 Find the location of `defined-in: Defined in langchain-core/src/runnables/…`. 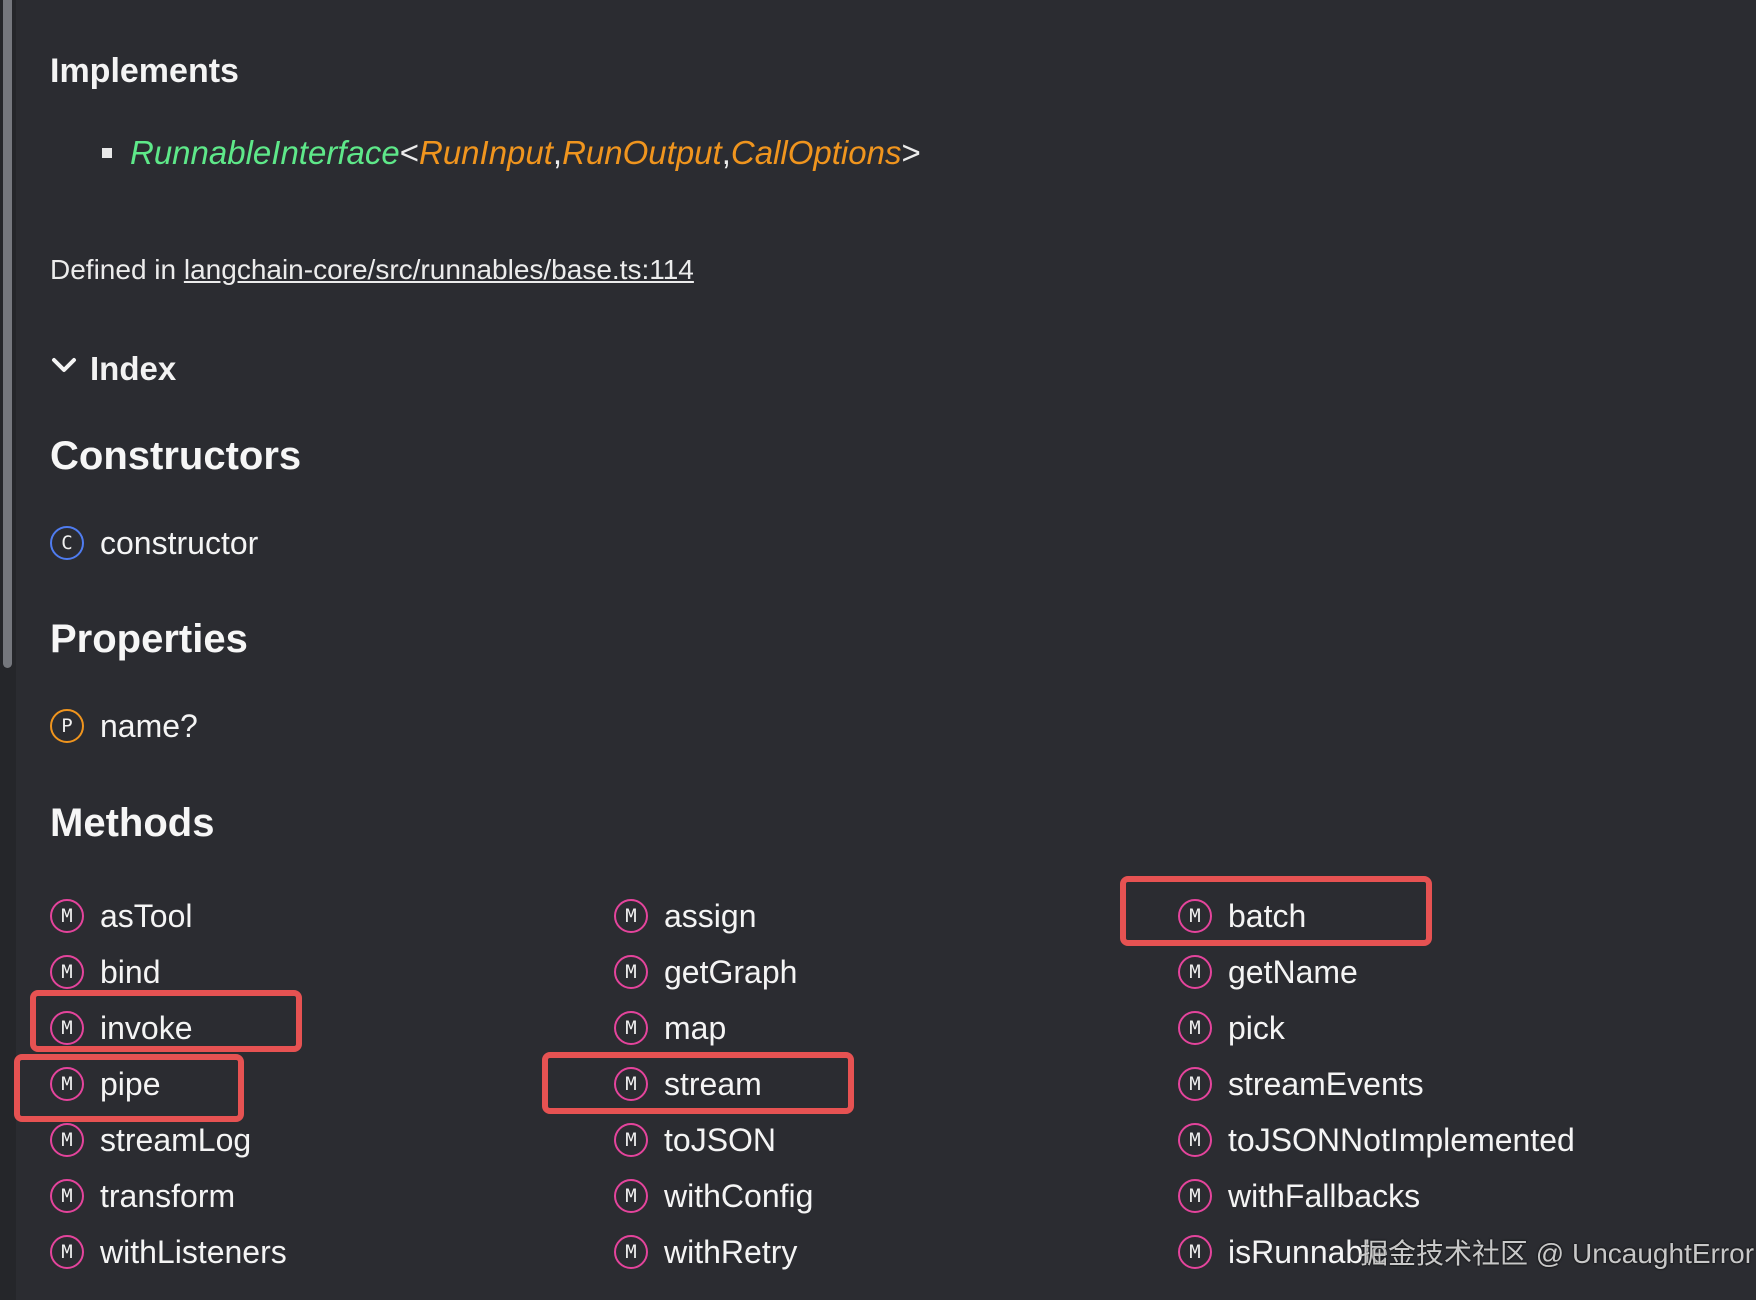

defined-in: Defined in langchain-core/src/runnables/… is located at coordinates (372, 270).